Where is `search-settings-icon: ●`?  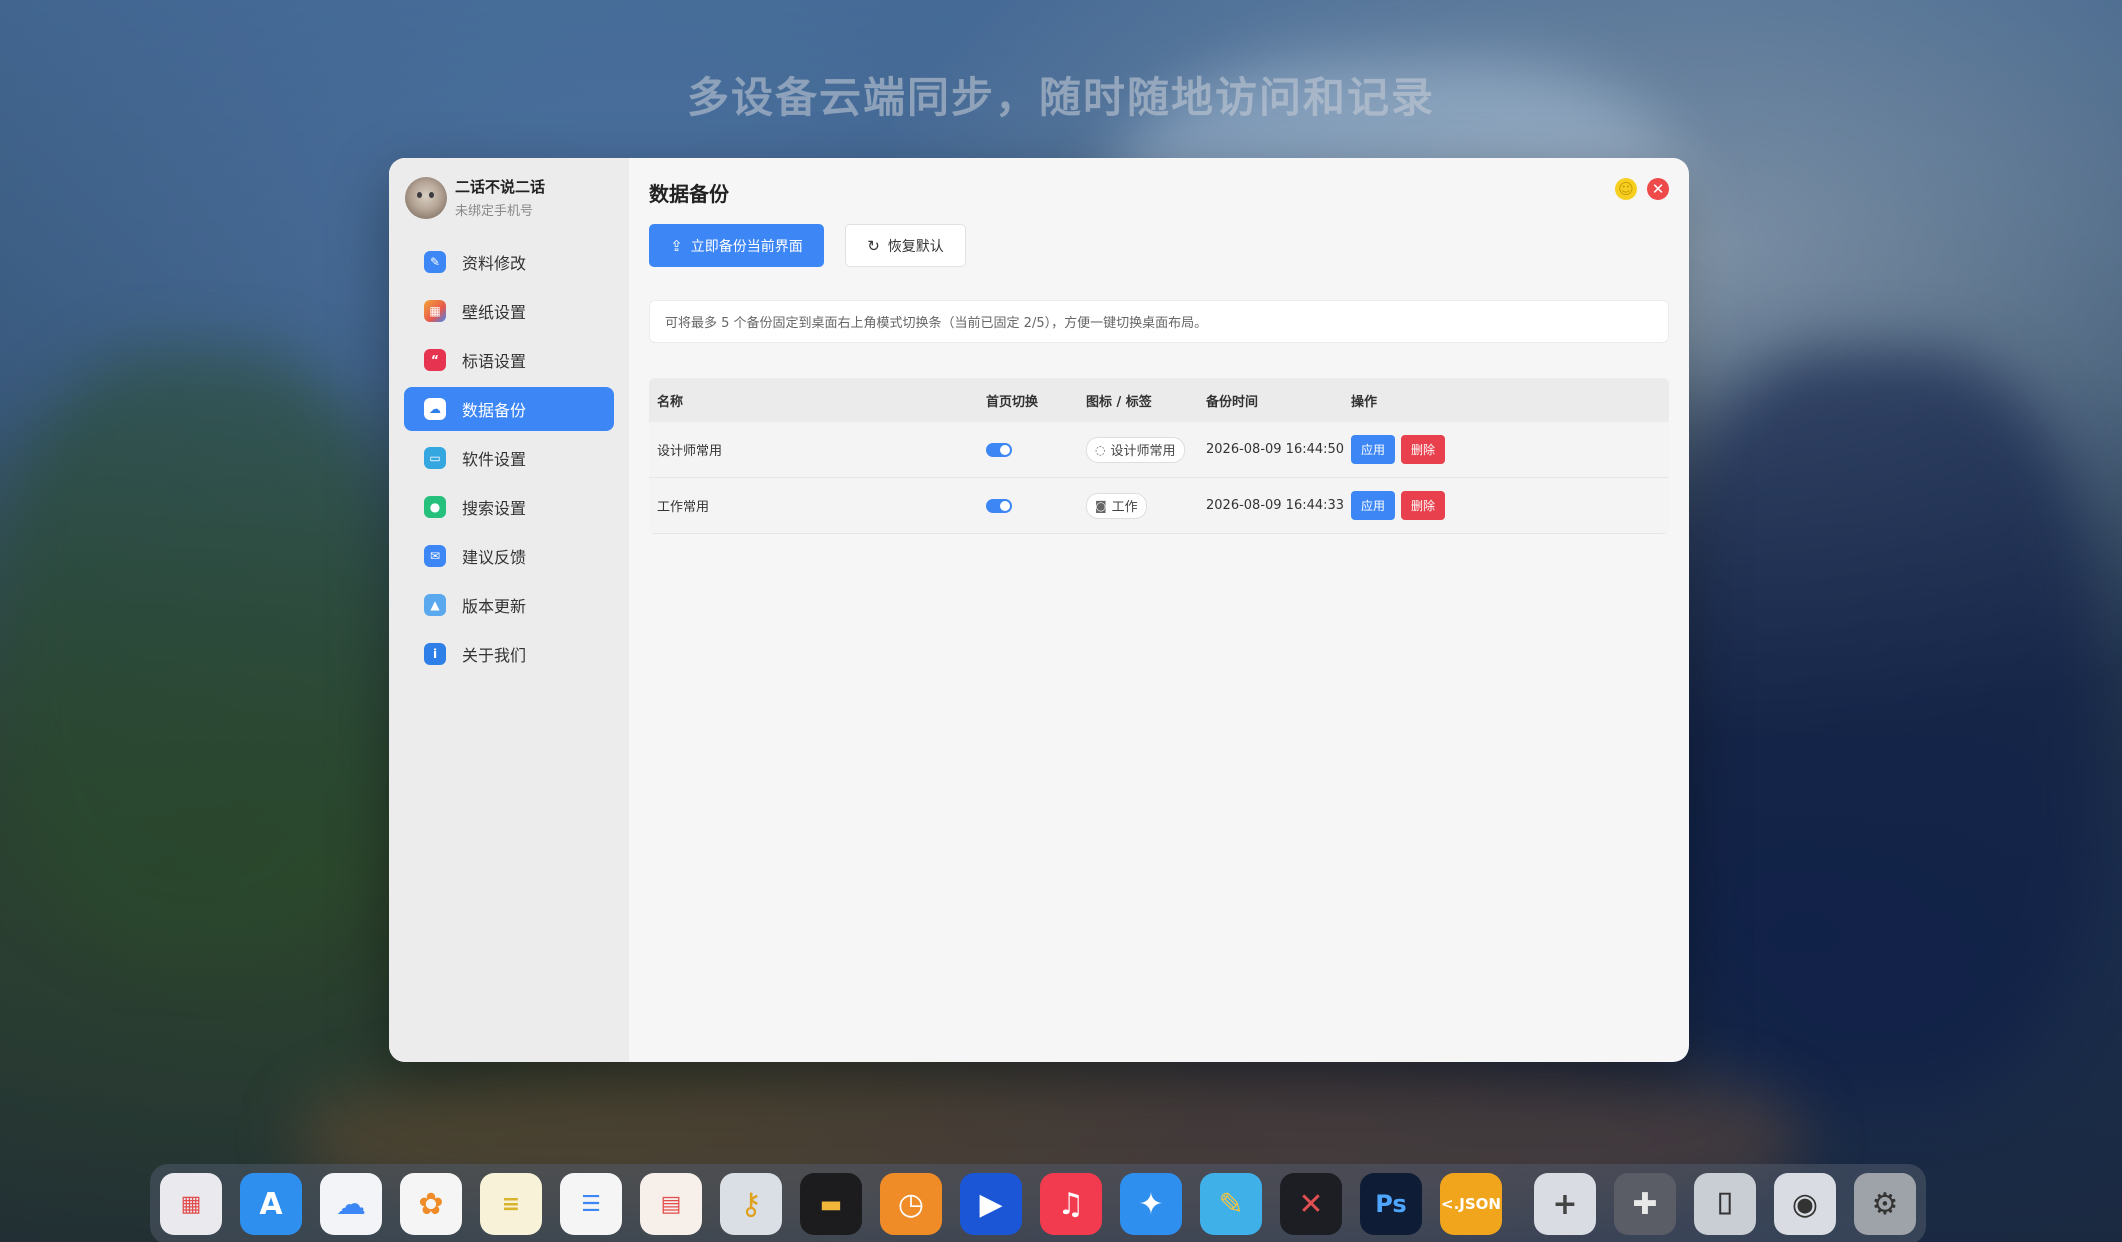 search-settings-icon: ● is located at coordinates (435, 507).